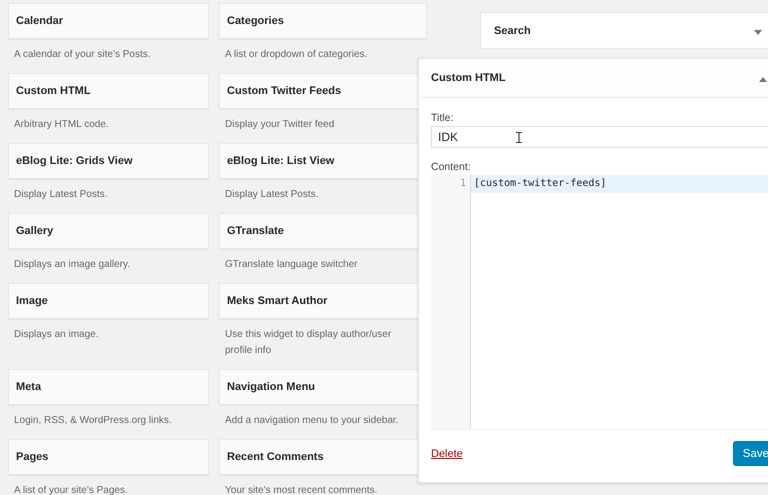 The width and height of the screenshot is (768, 495). What do you see at coordinates (319, 161) in the screenshot?
I see `widget-title: eBlog Lite: List View` at bounding box center [319, 161].